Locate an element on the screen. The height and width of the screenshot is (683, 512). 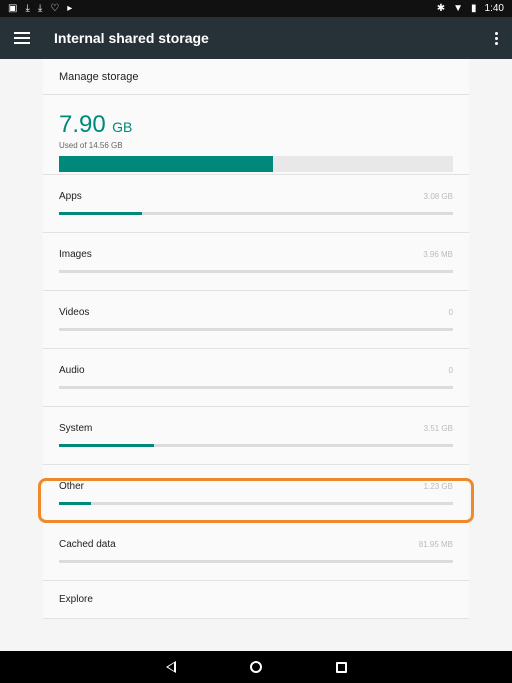
storage-category-system: System 3.51 GB is located at coordinates (256, 436).